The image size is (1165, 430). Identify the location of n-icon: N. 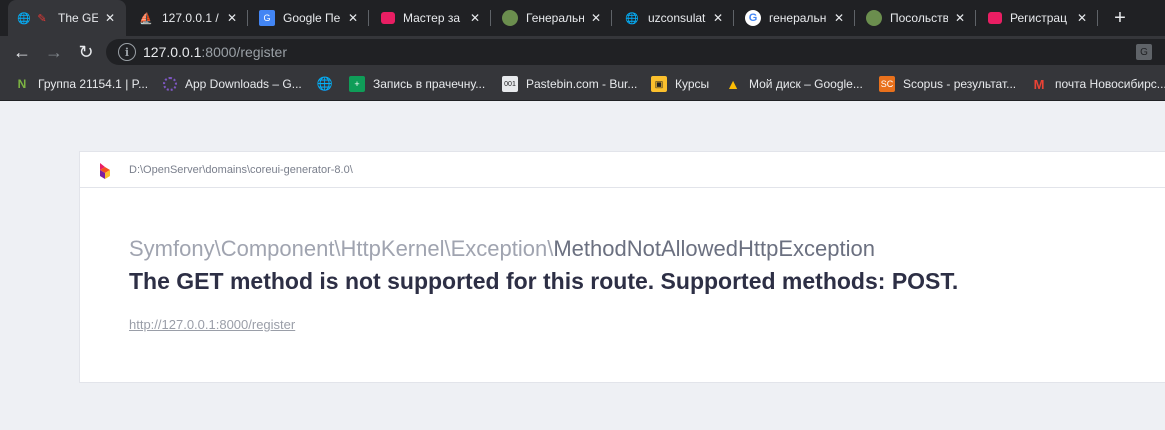
(22, 84).